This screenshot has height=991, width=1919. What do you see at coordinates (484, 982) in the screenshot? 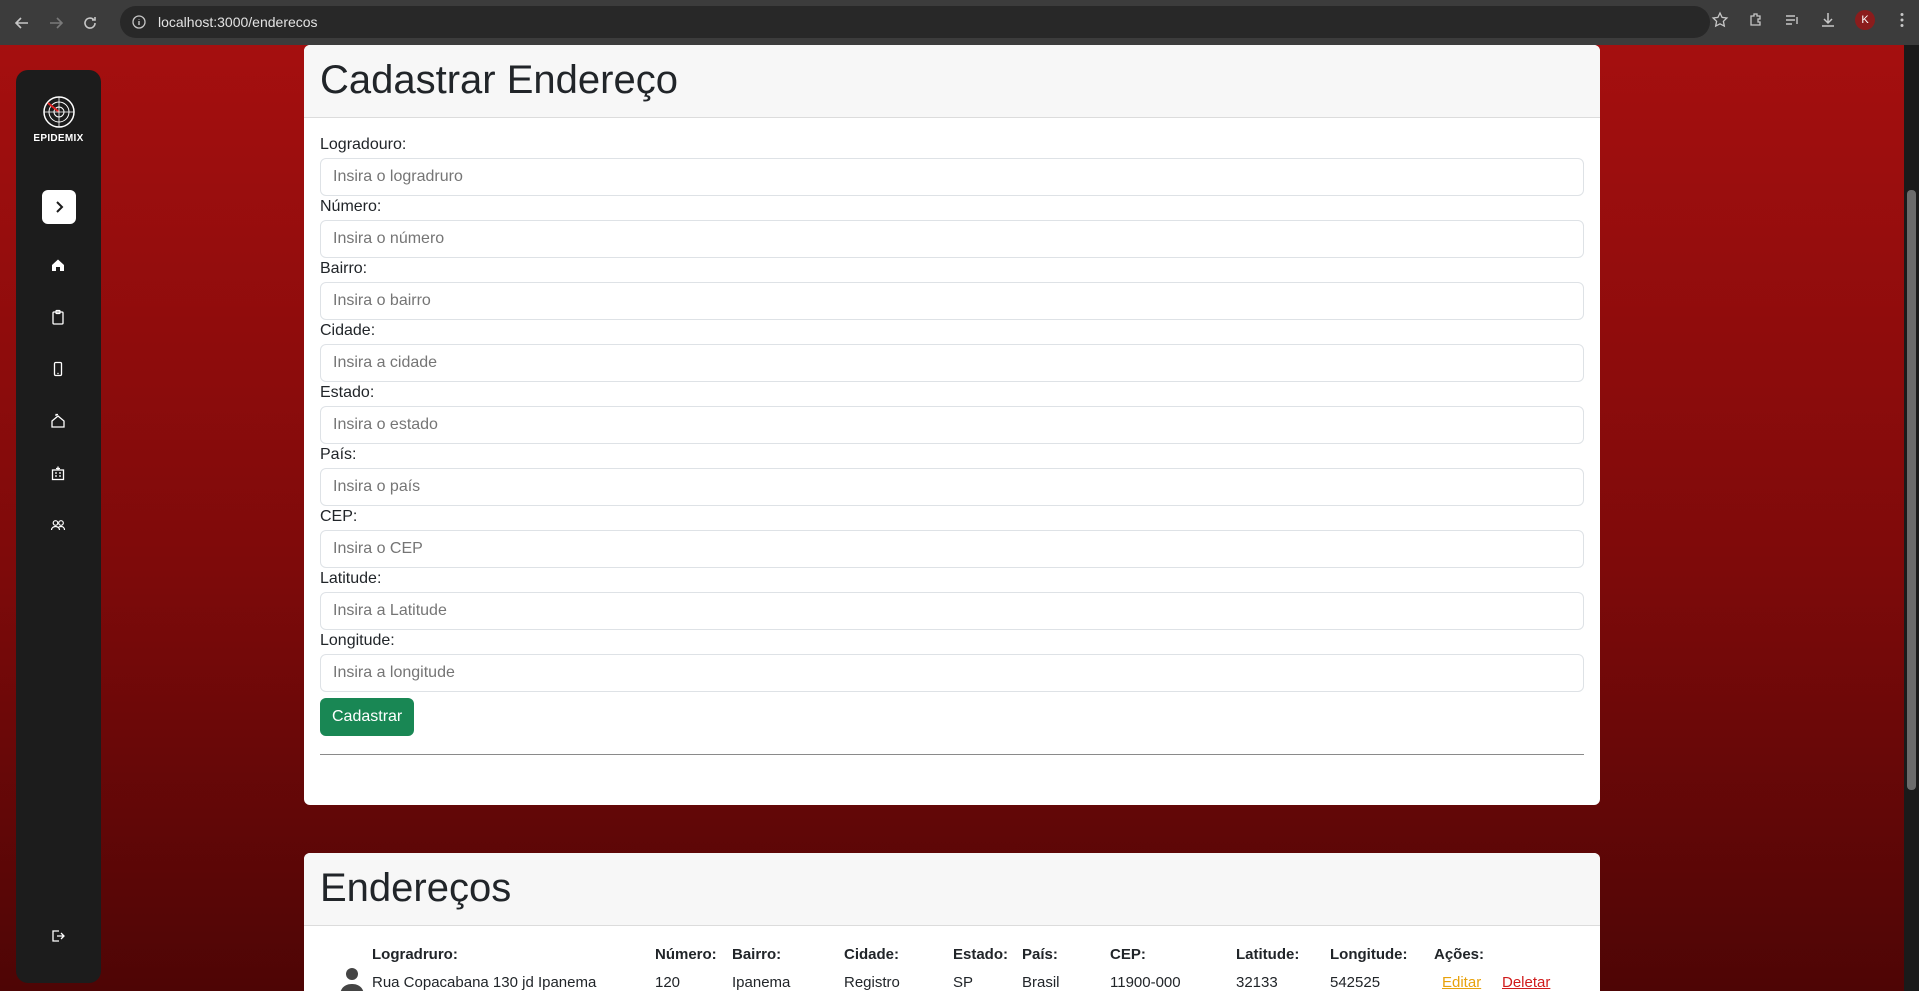
I see `cell-logradouro: Rua Copacabana 130 jd Ipanema` at bounding box center [484, 982].